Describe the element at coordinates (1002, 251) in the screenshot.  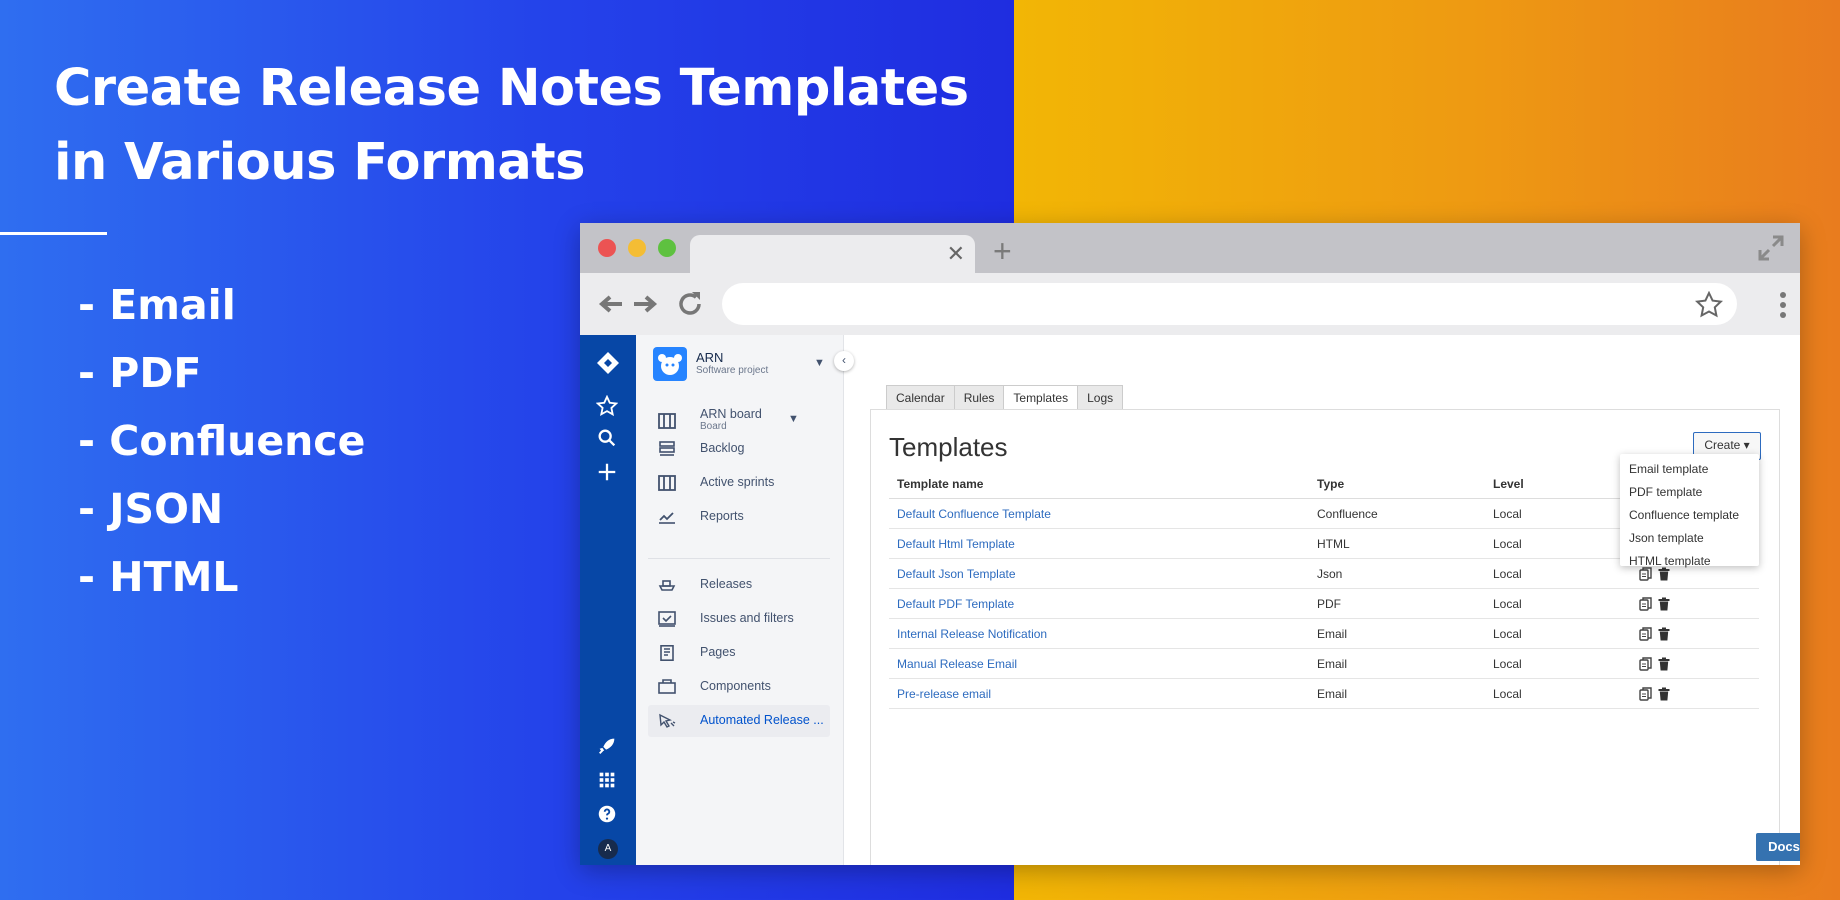
I see `plus-icon: +` at that location.